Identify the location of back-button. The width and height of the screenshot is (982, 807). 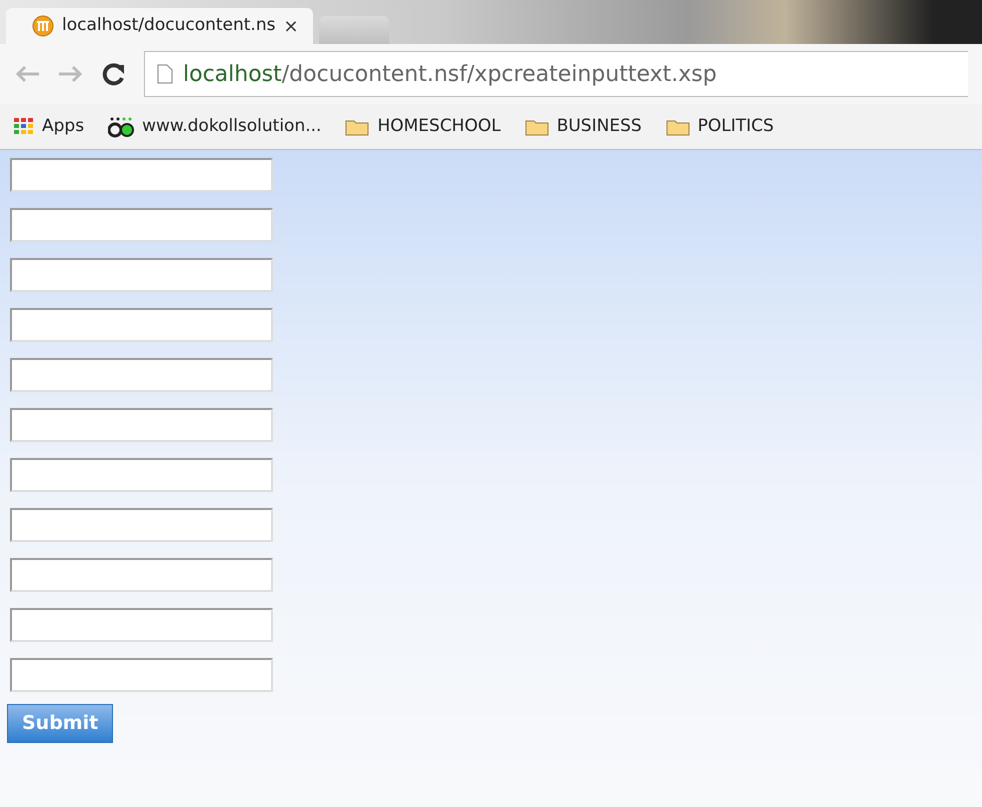
(27, 74).